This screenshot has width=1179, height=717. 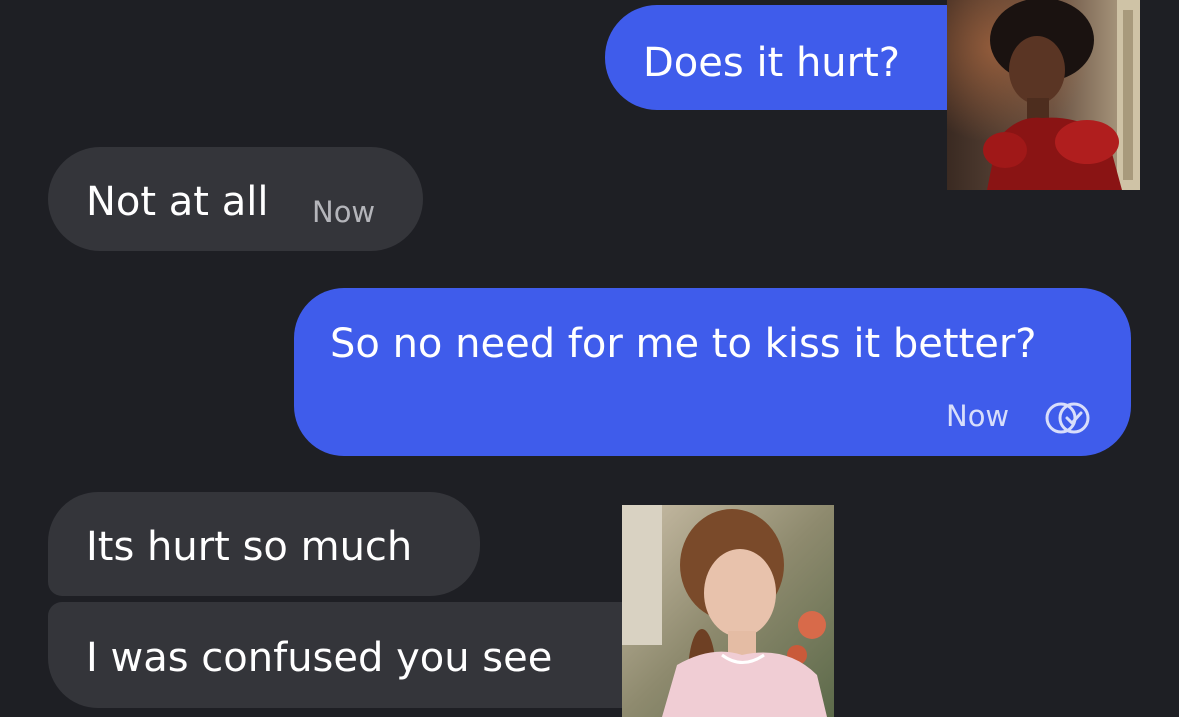 I want to click on message-text: Its hurt so much, so click(x=249, y=547).